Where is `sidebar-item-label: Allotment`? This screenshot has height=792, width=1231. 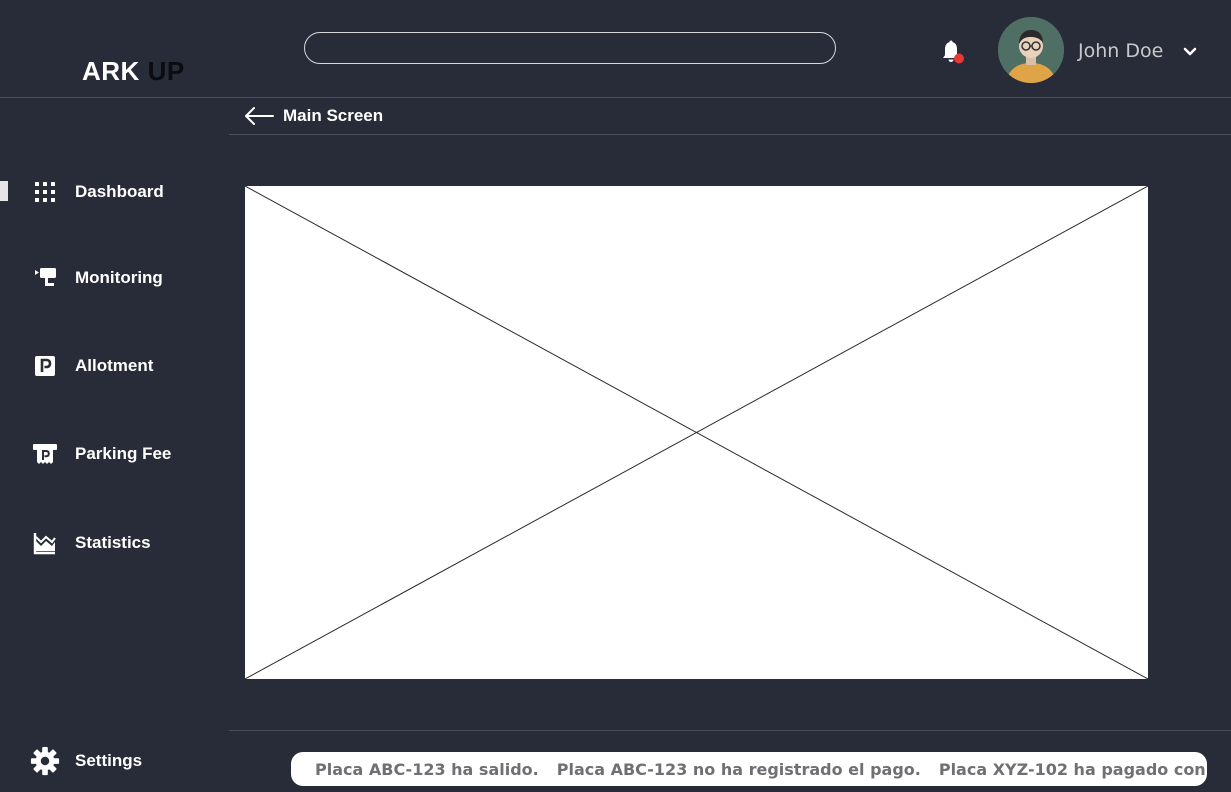
sidebar-item-label: Allotment is located at coordinates (114, 365).